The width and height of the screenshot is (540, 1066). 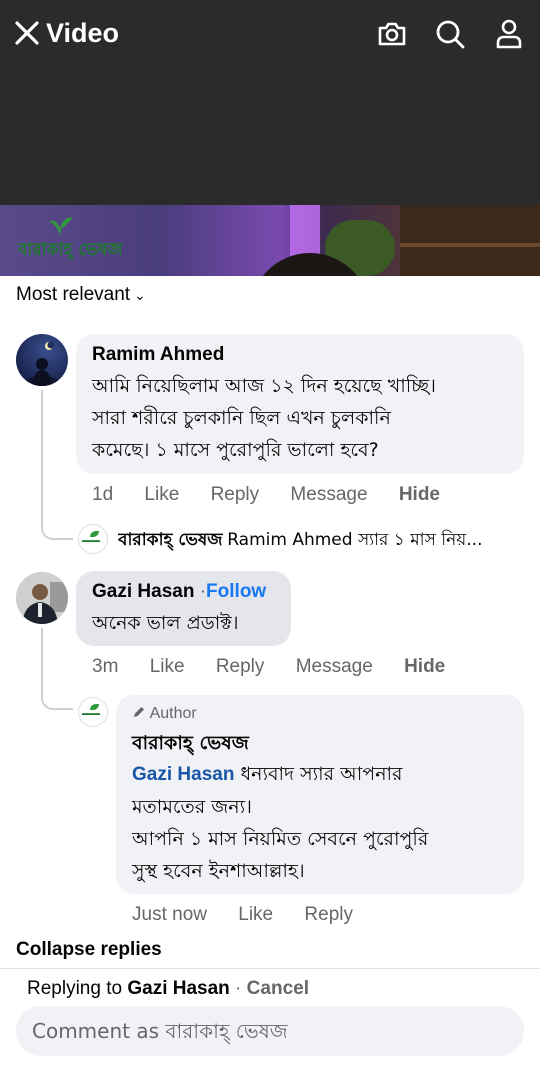 What do you see at coordinates (236, 591) in the screenshot?
I see `follow-button: Follow` at bounding box center [236, 591].